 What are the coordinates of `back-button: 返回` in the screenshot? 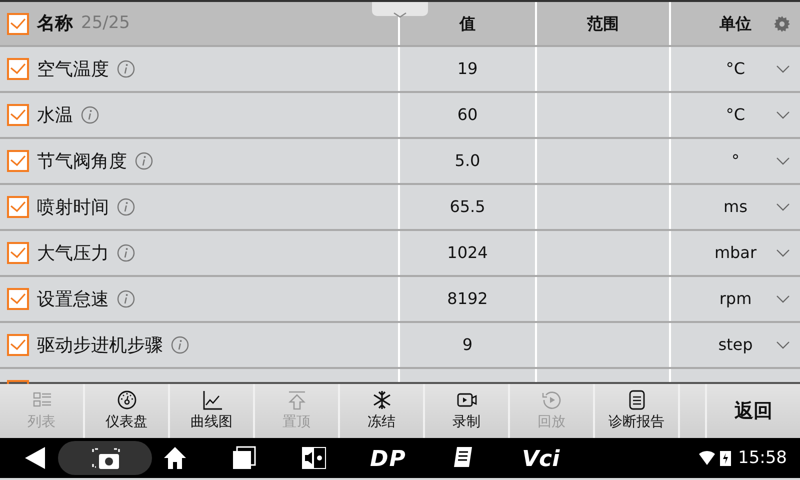 It's located at (753, 411).